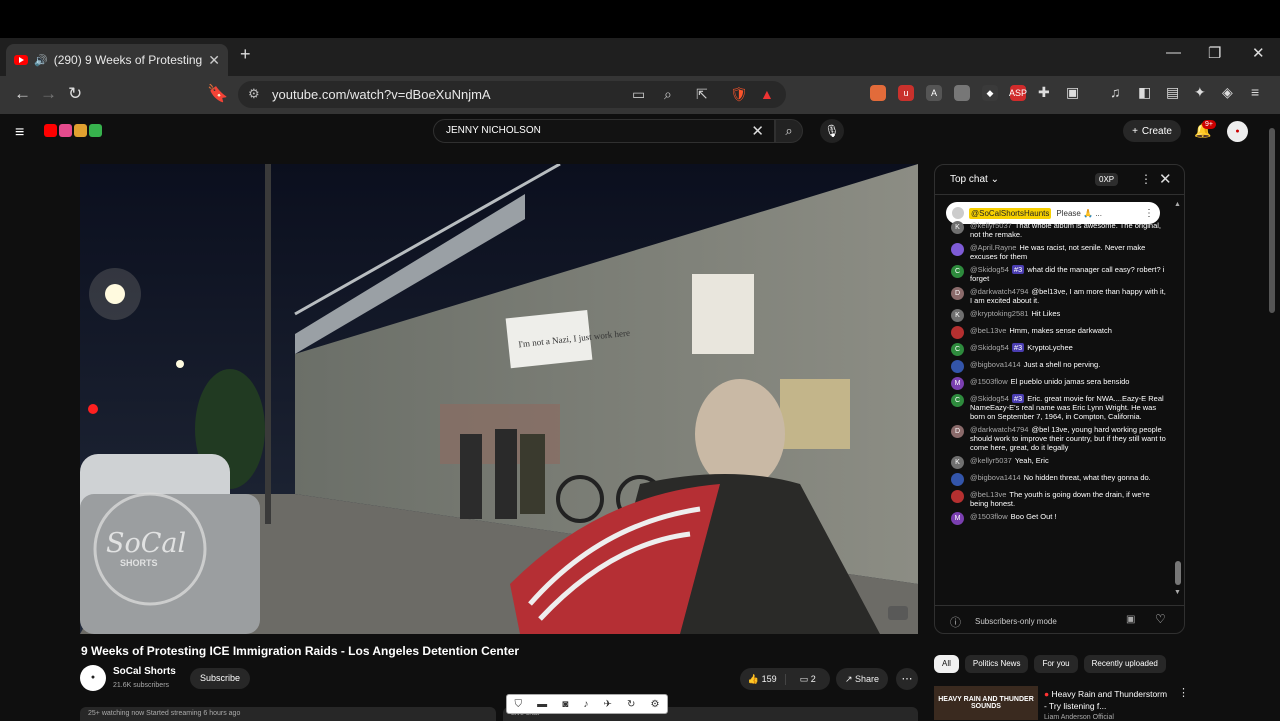 The image size is (1280, 721). Describe the element at coordinates (631, 704) in the screenshot. I see `refresh-icon: ↻` at that location.